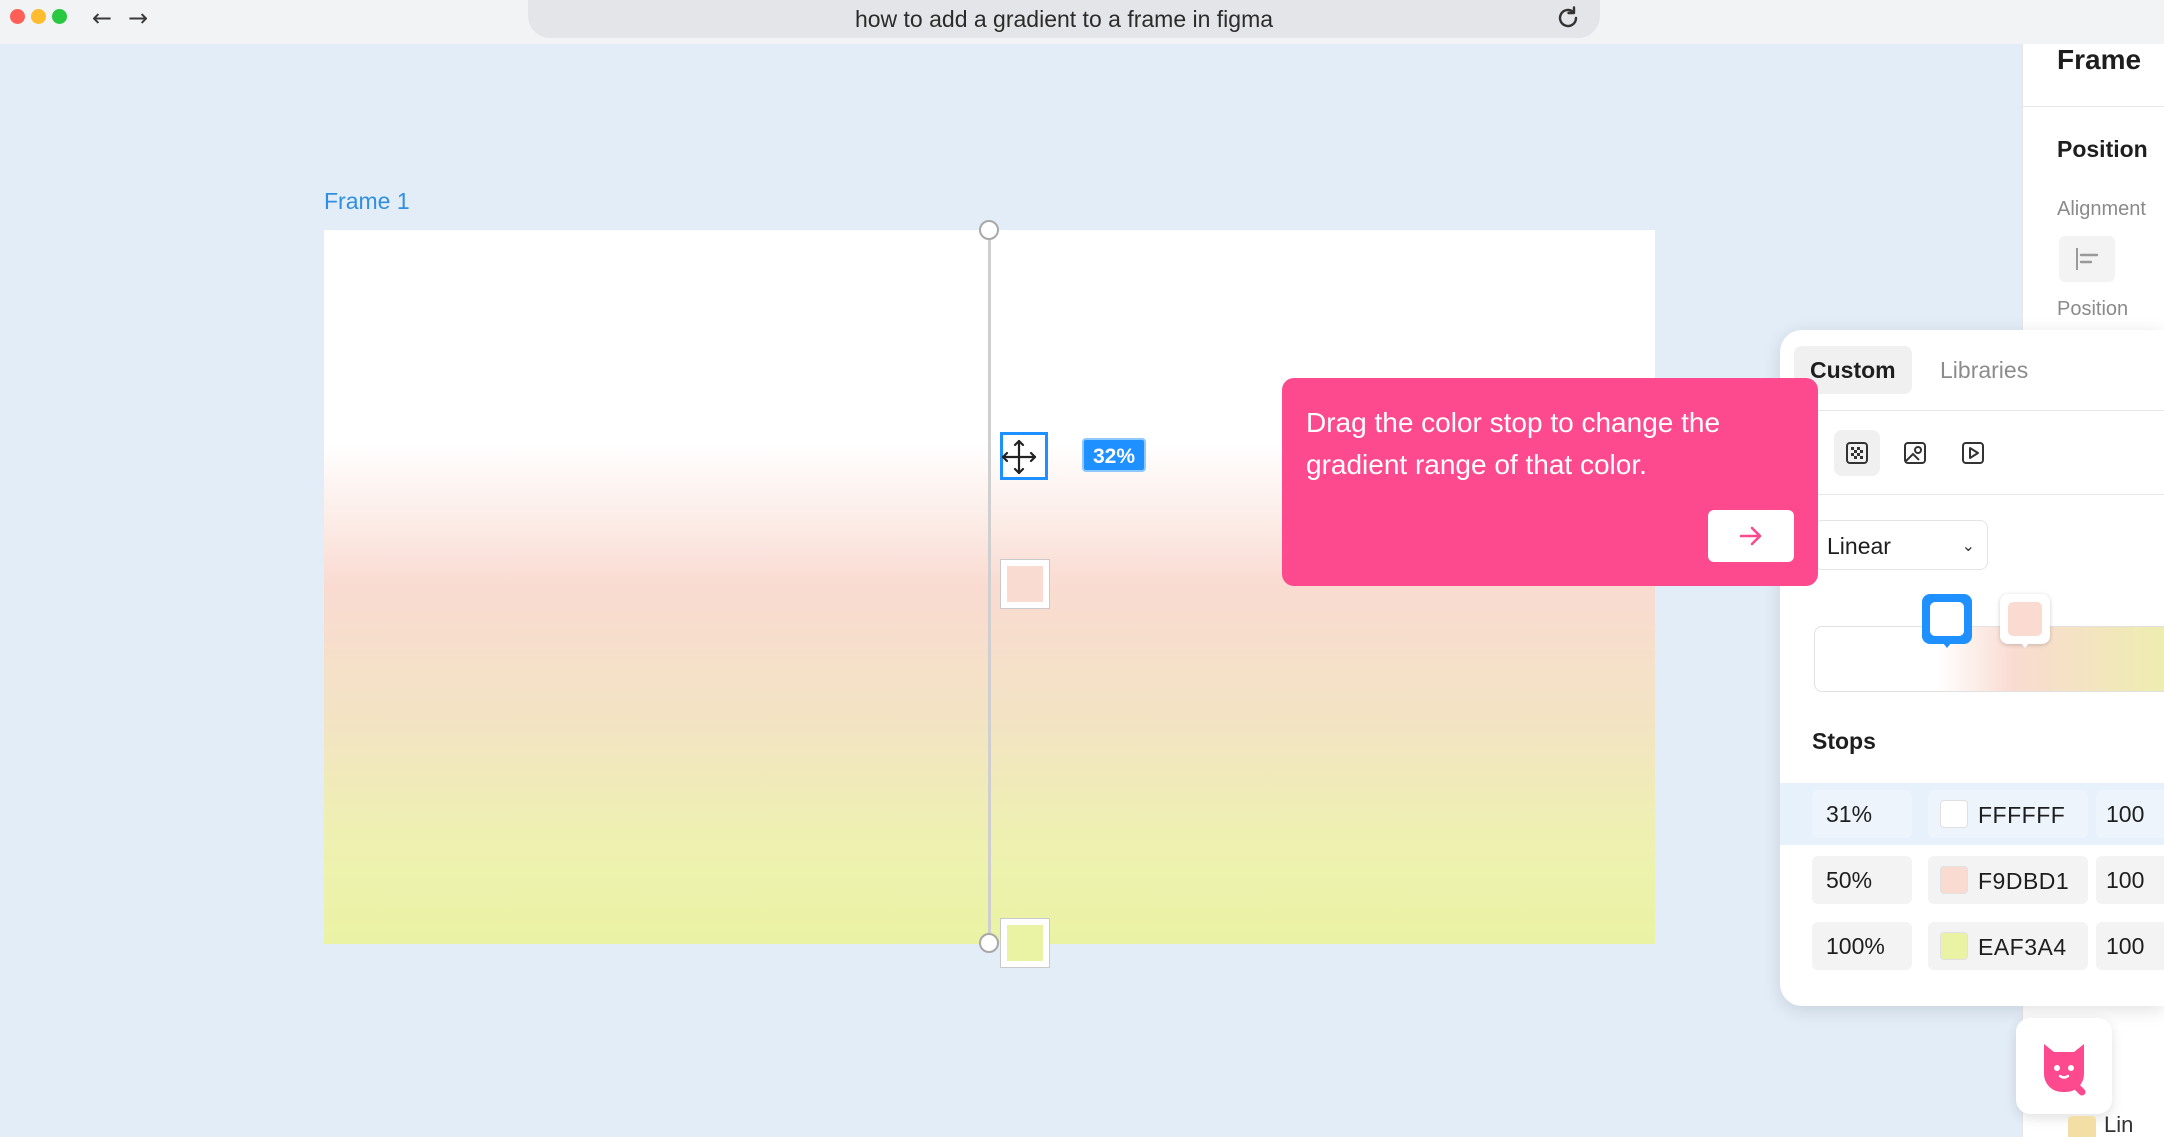  What do you see at coordinates (1968, 546) in the screenshot?
I see `chevron-down-icon: ⌄` at bounding box center [1968, 546].